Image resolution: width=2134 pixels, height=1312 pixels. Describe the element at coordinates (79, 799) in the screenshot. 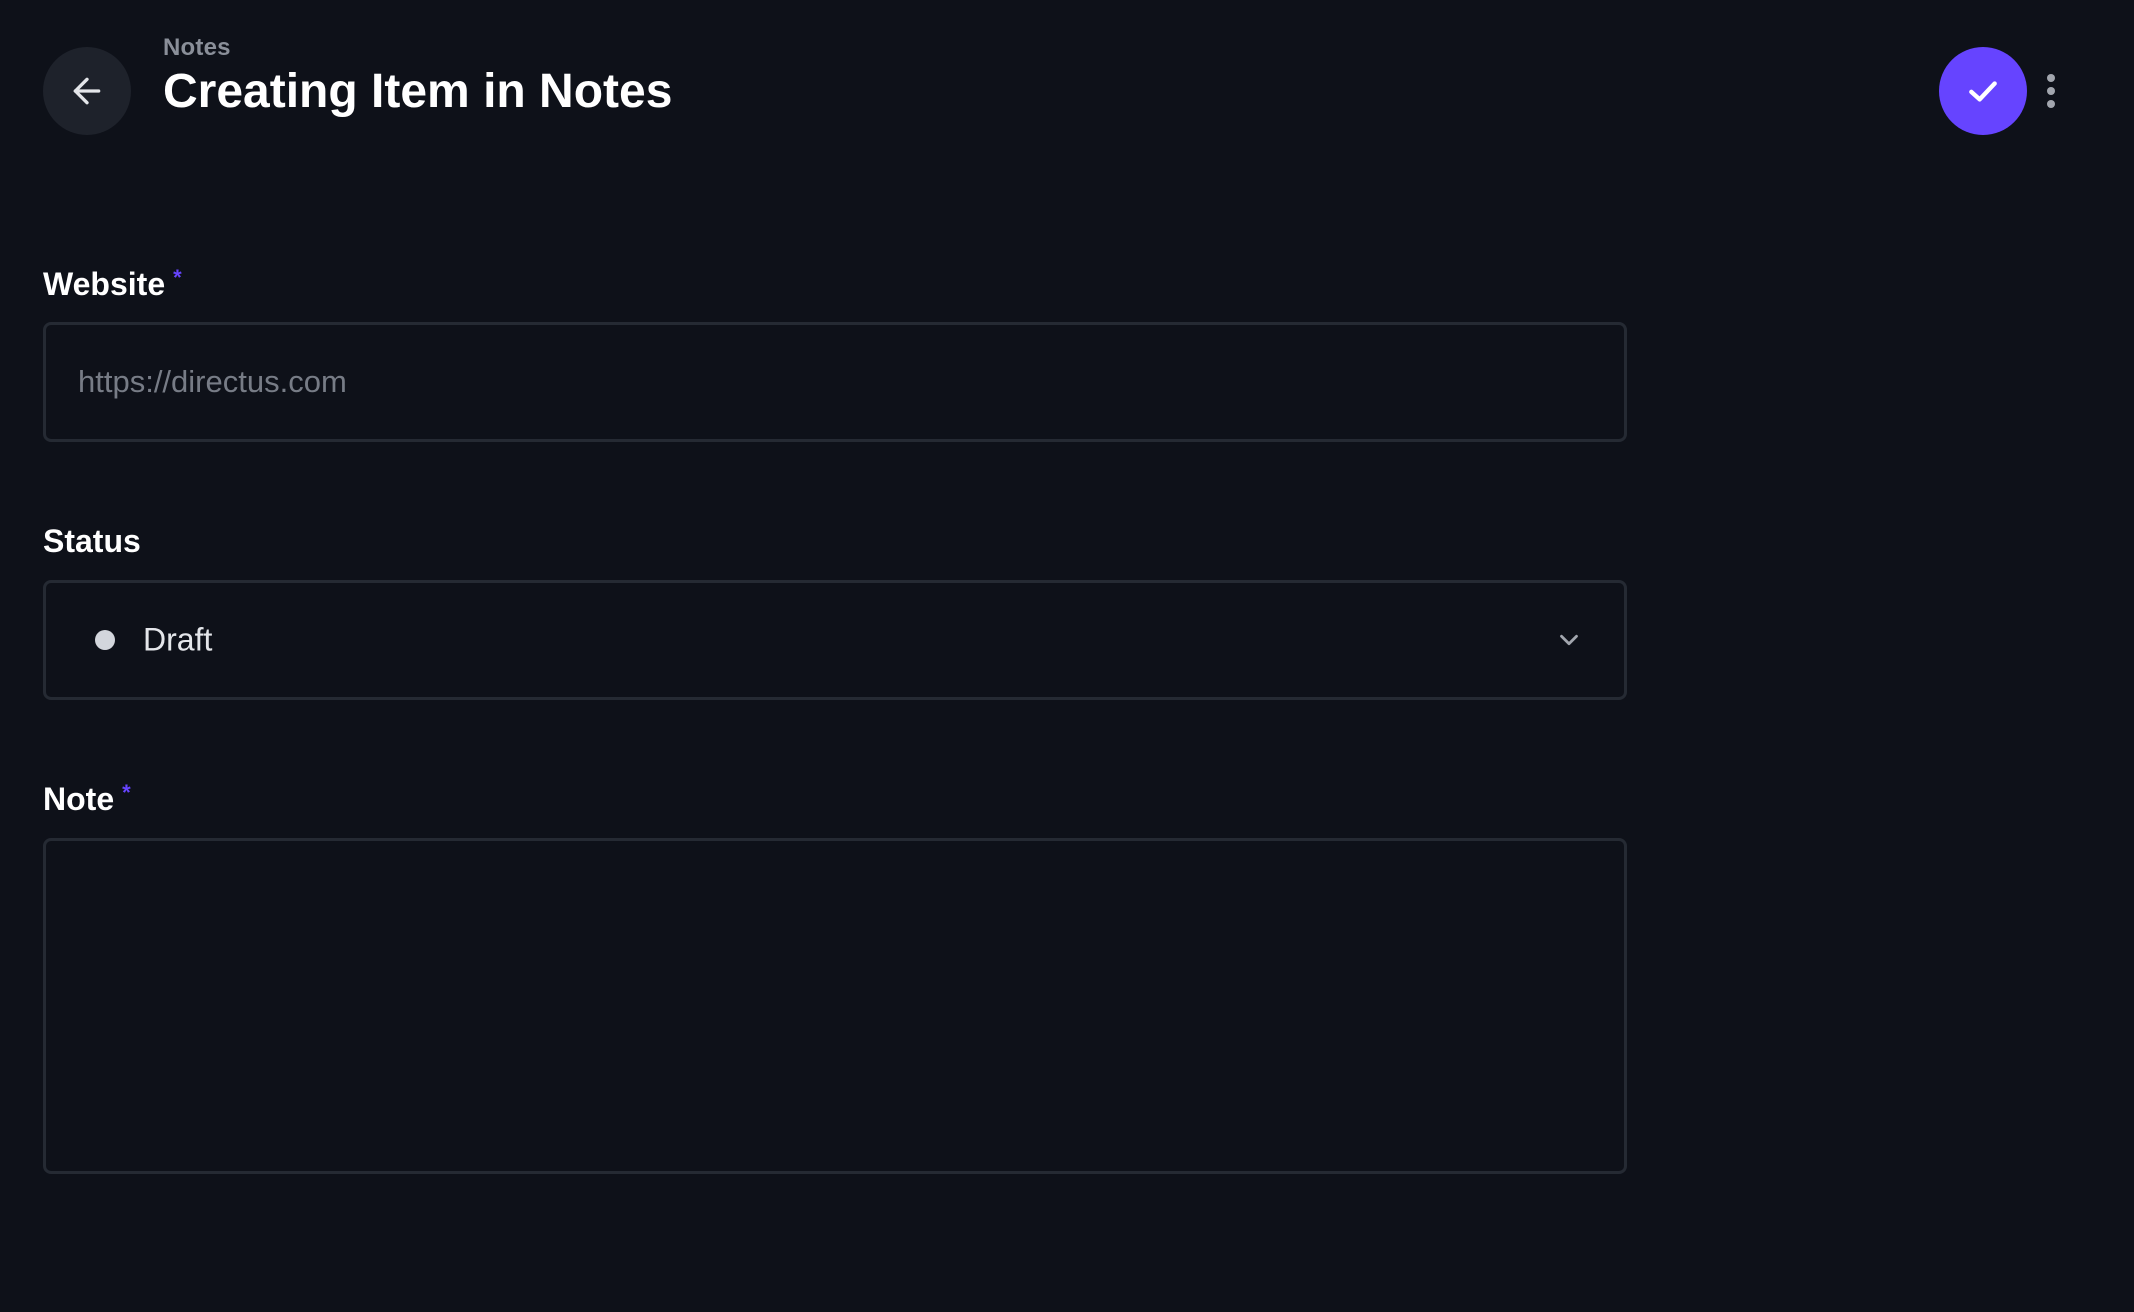

I see `note-label-text: Note` at that location.